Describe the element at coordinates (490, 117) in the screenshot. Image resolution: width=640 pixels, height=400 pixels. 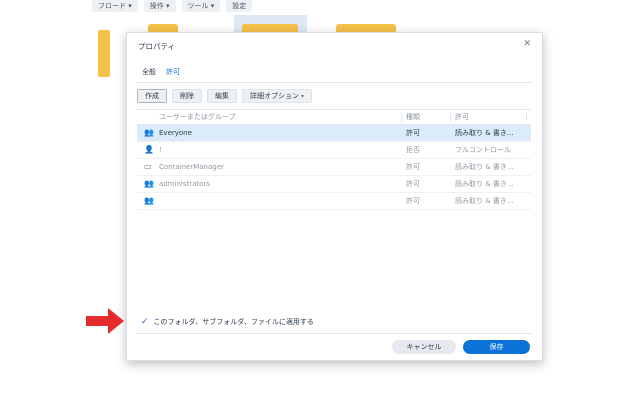
I see `column-header-permission: 許可` at that location.